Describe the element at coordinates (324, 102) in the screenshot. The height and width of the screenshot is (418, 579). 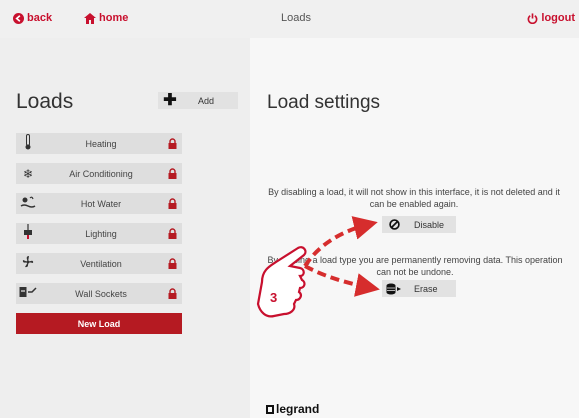
I see `settings-heading: Load settings` at that location.